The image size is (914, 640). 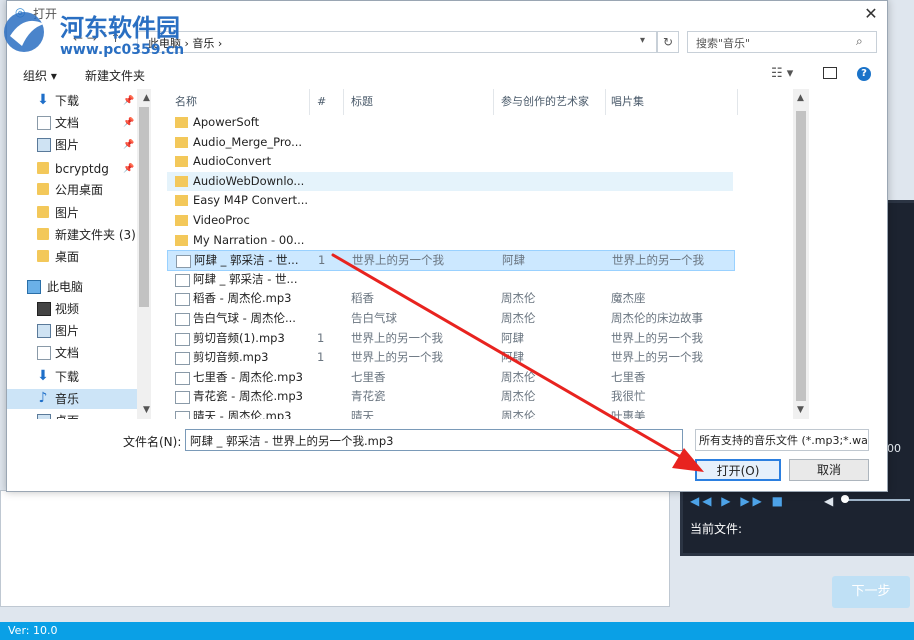 What do you see at coordinates (40, 75) in the screenshot?
I see `organize-button: 组织 ▾` at bounding box center [40, 75].